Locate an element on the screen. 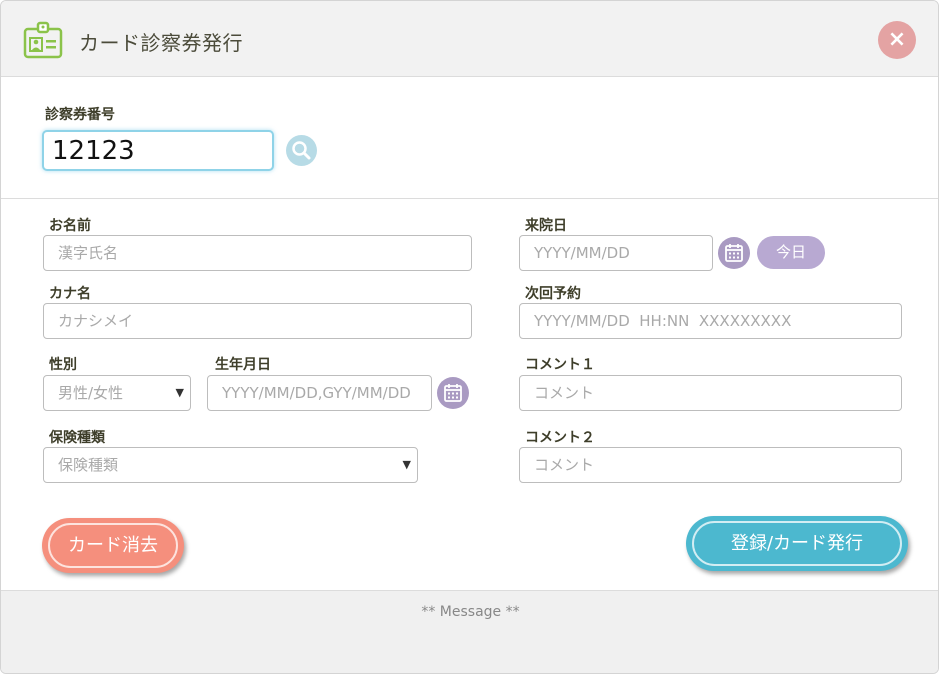 The width and height of the screenshot is (939, 674). visit-date-label: 来院日 is located at coordinates (546, 226).